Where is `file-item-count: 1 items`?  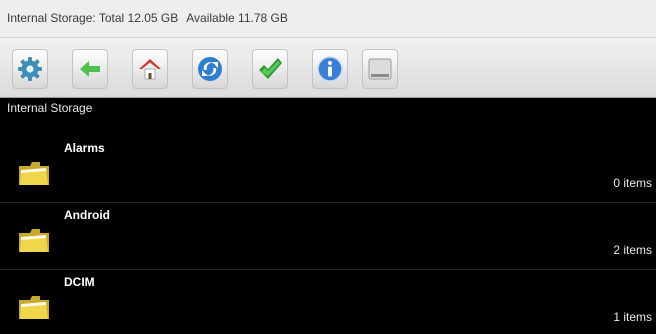
file-item-count: 1 items is located at coordinates (632, 317).